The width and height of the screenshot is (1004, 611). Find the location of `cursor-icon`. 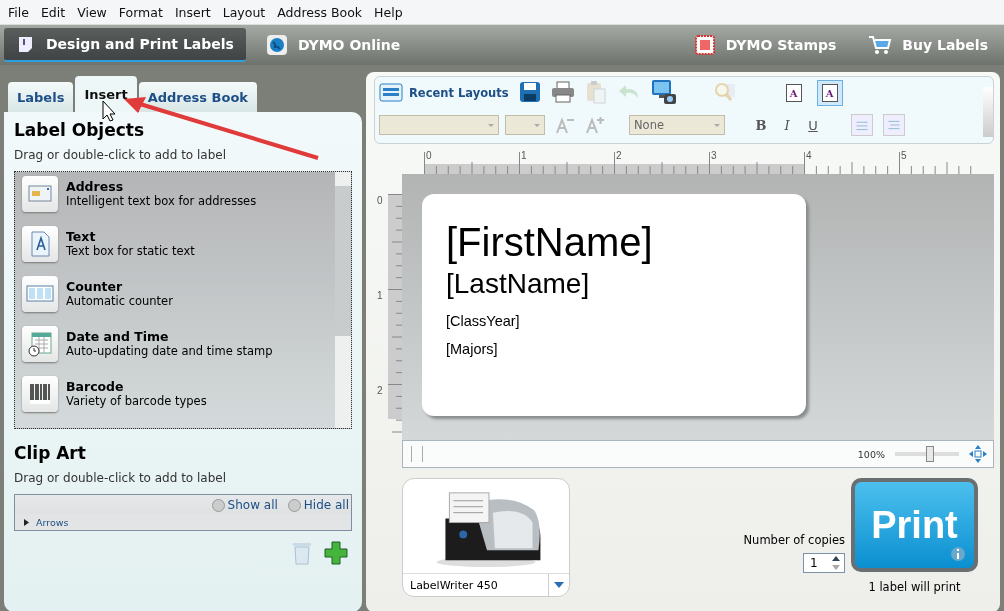

cursor-icon is located at coordinates (109, 111).